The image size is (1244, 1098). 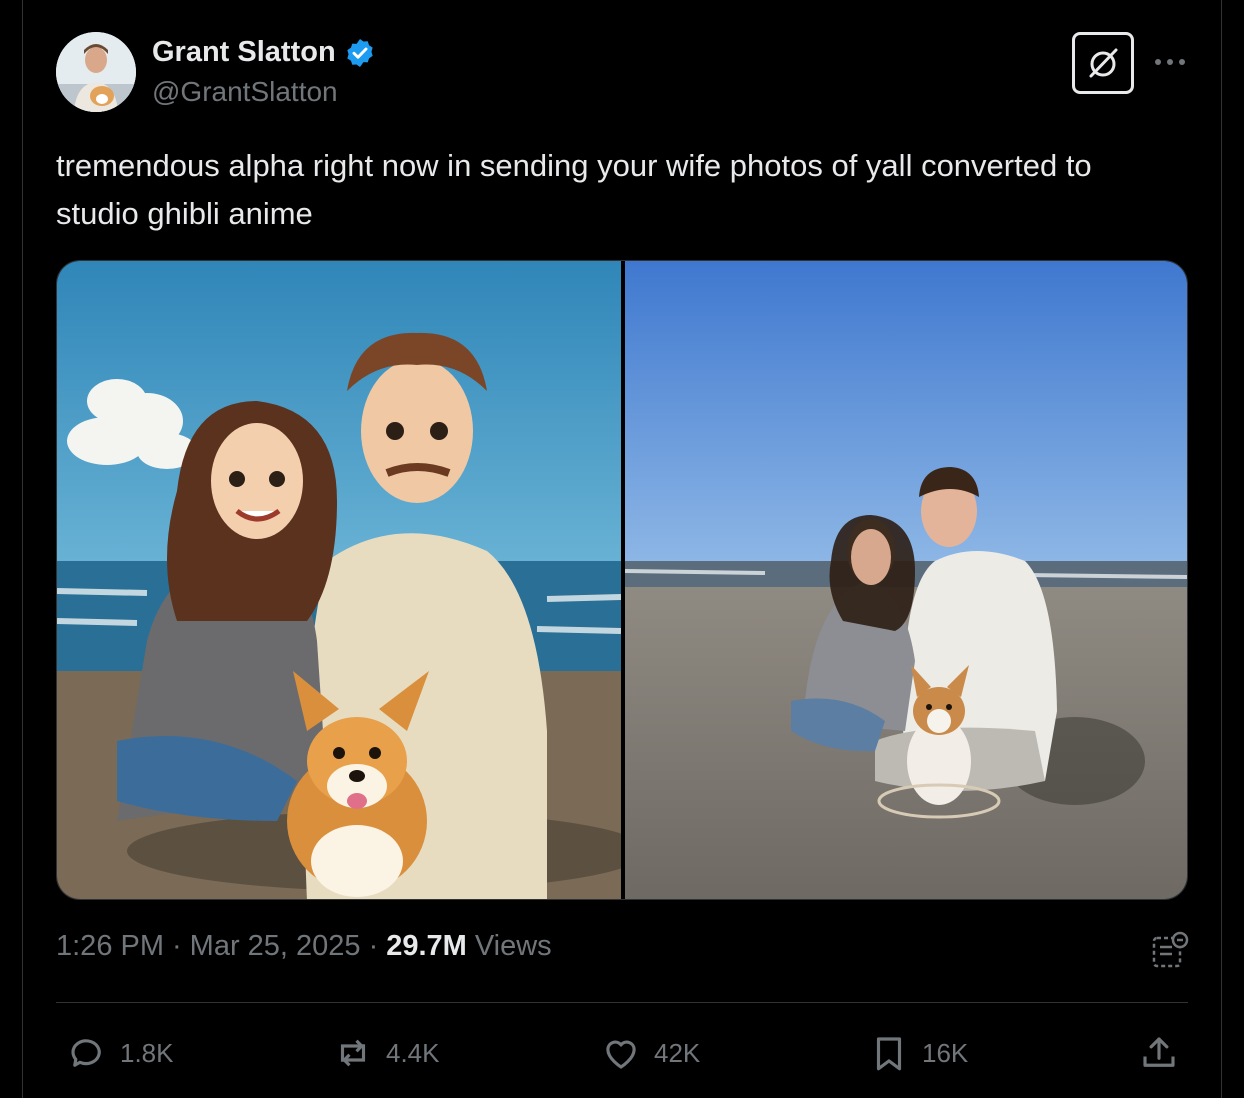 I want to click on repost-icon, so click(x=353, y=1053).